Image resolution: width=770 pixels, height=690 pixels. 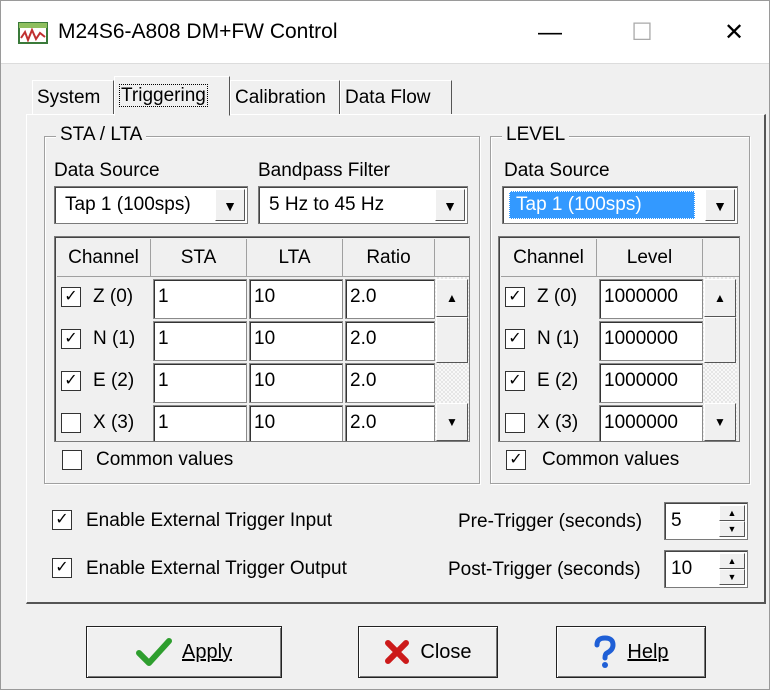 What do you see at coordinates (544, 569) in the screenshot?
I see `post-trigger-label: Post-Trigger (seconds)` at bounding box center [544, 569].